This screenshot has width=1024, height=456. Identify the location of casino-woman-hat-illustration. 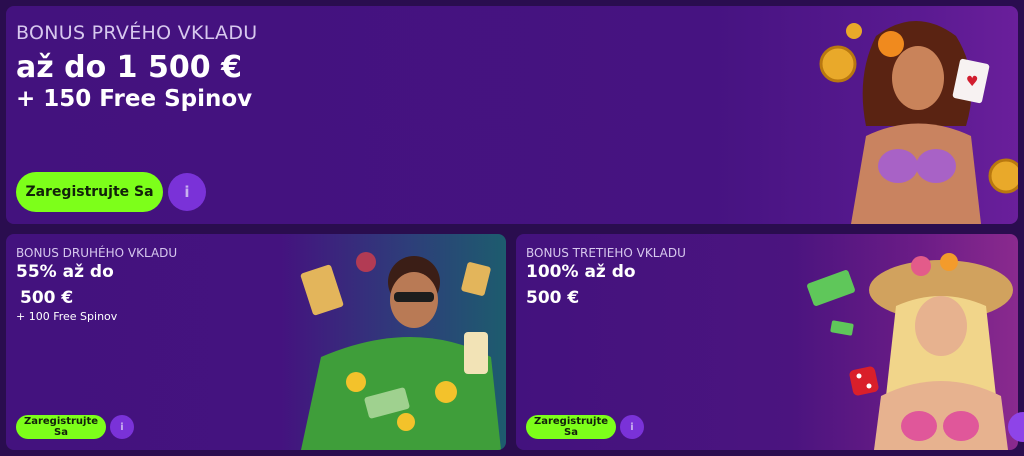
(910, 351).